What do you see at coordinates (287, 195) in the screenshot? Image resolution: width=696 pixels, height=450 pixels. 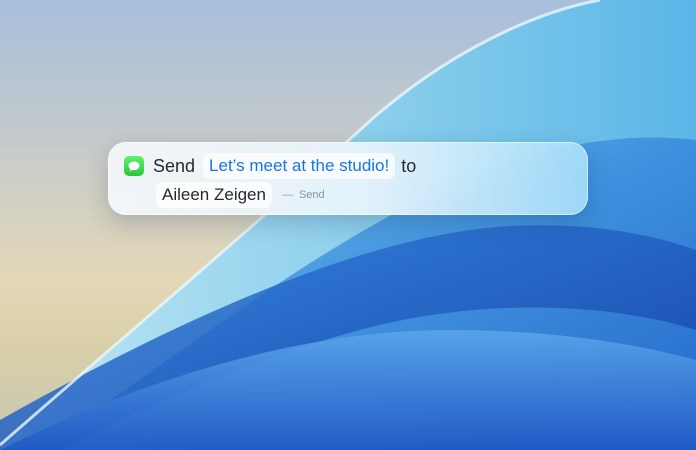 I see `hint-dash: —` at bounding box center [287, 195].